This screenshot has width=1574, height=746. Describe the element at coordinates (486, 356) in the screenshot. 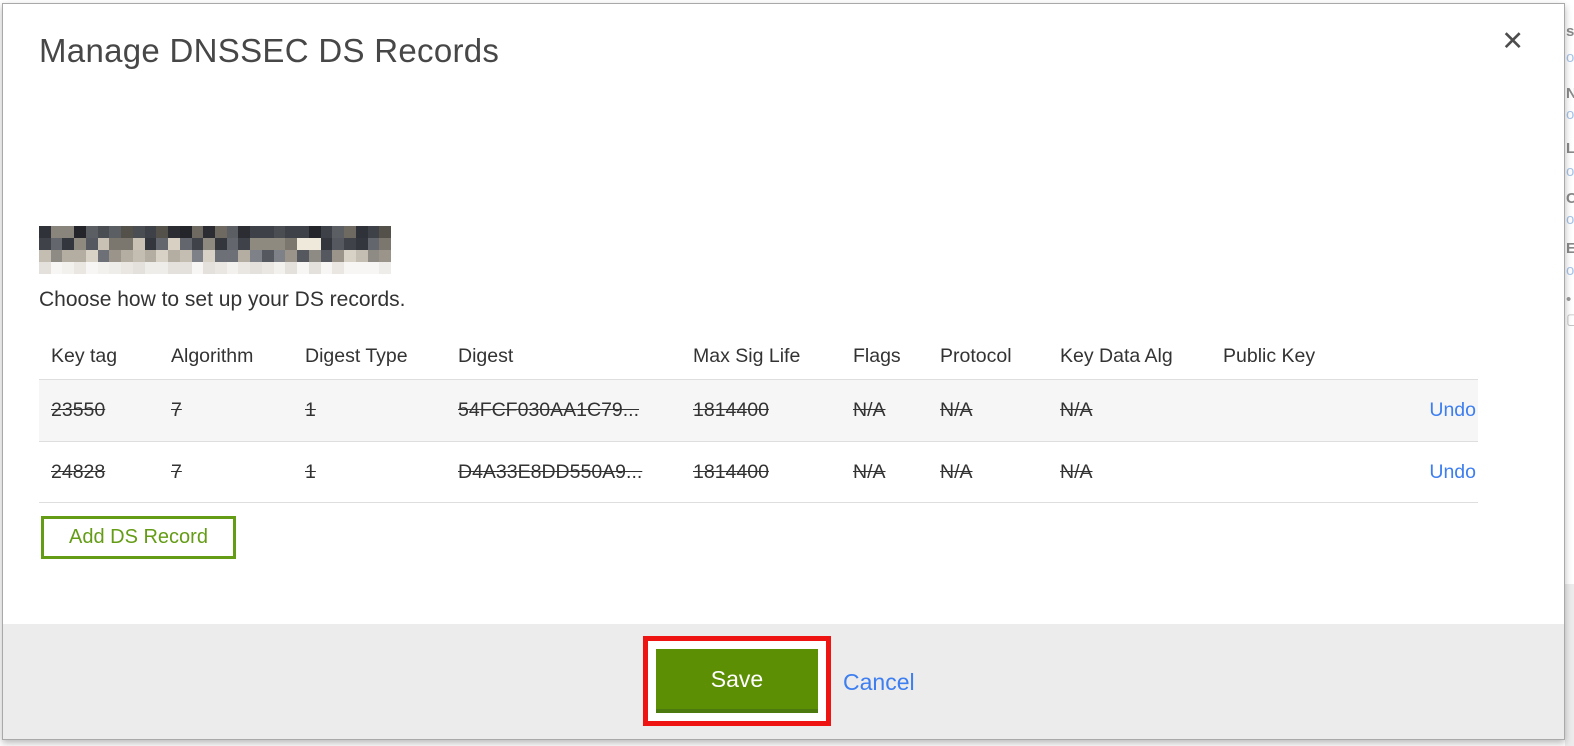

I see `column-header-digest: Digest` at that location.